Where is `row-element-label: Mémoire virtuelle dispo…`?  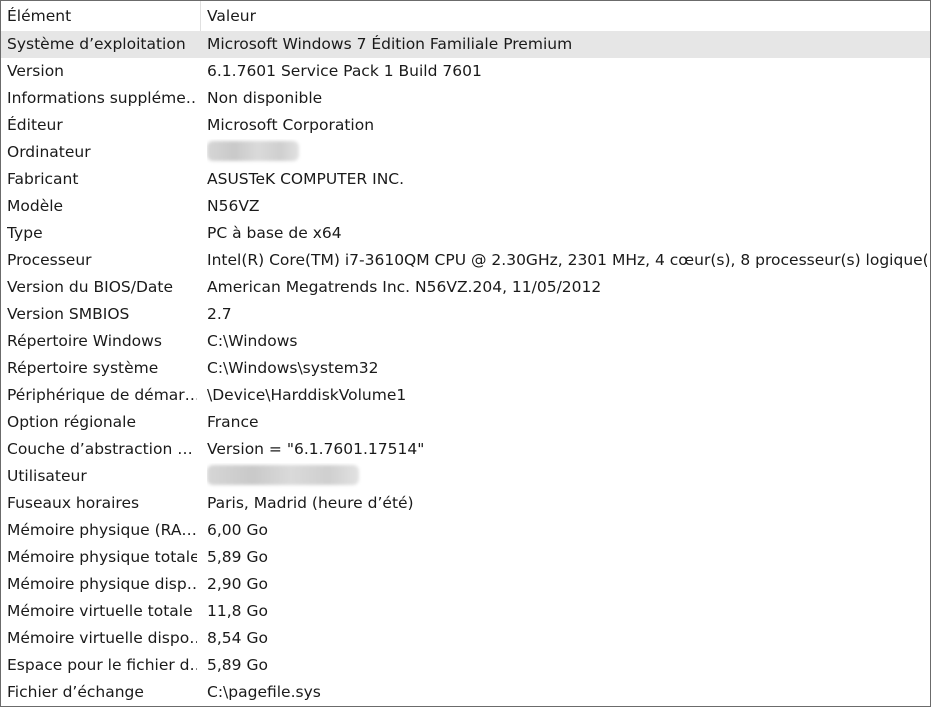 row-element-label: Mémoire virtuelle dispo… is located at coordinates (102, 638).